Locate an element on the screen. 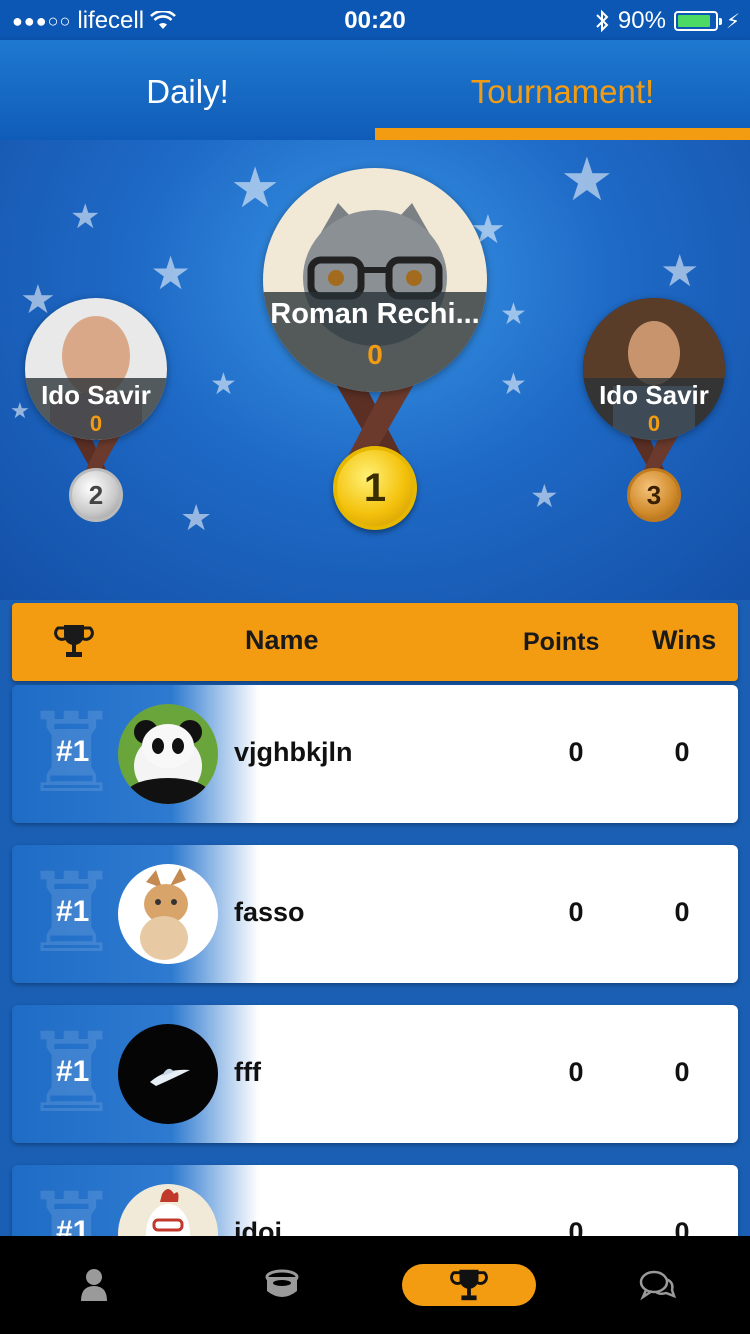  nav-profile is located at coordinates (93, 1285).